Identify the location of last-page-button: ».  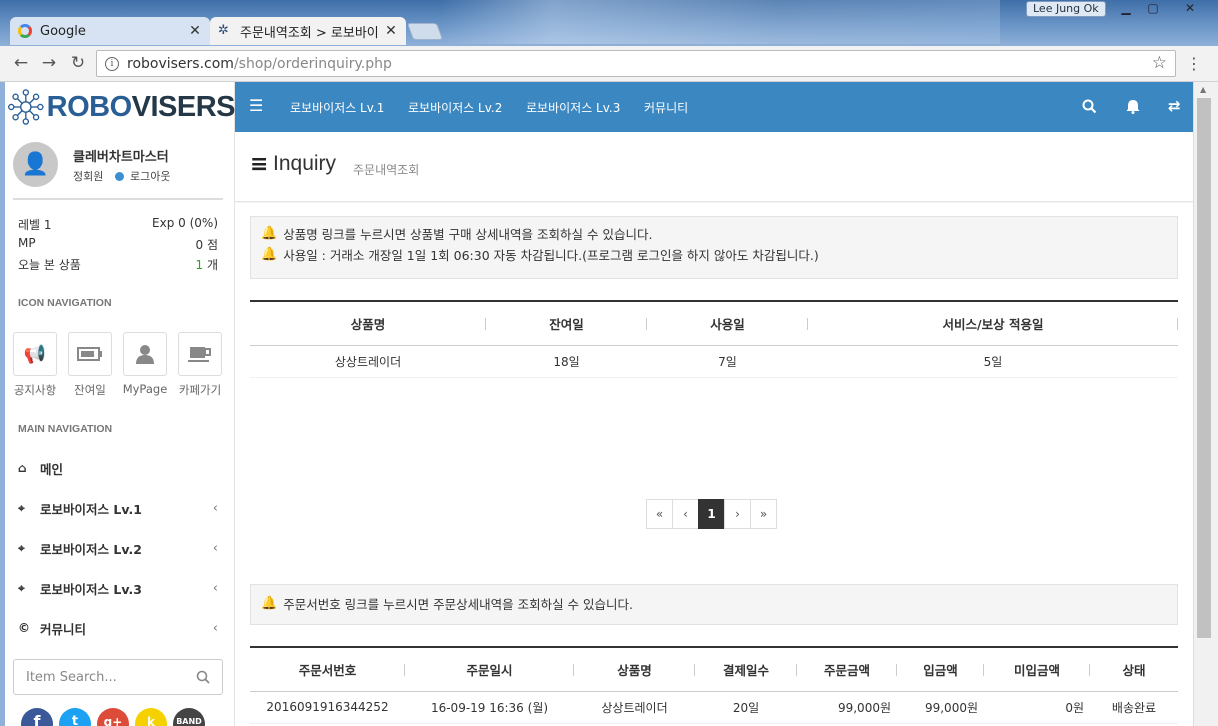
(763, 514).